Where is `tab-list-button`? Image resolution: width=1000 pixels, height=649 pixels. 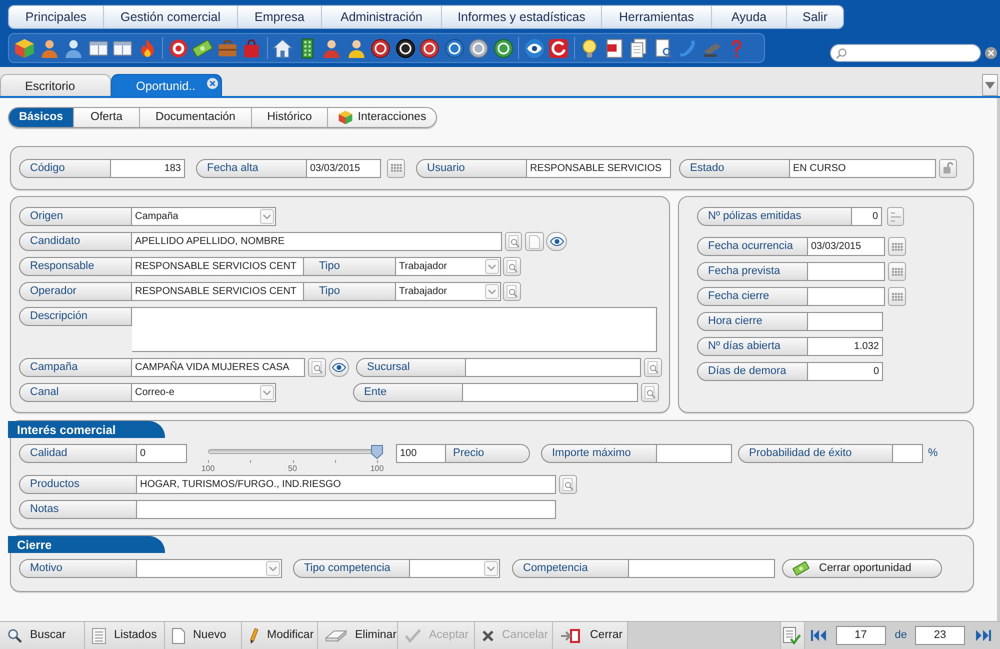 tab-list-button is located at coordinates (990, 85).